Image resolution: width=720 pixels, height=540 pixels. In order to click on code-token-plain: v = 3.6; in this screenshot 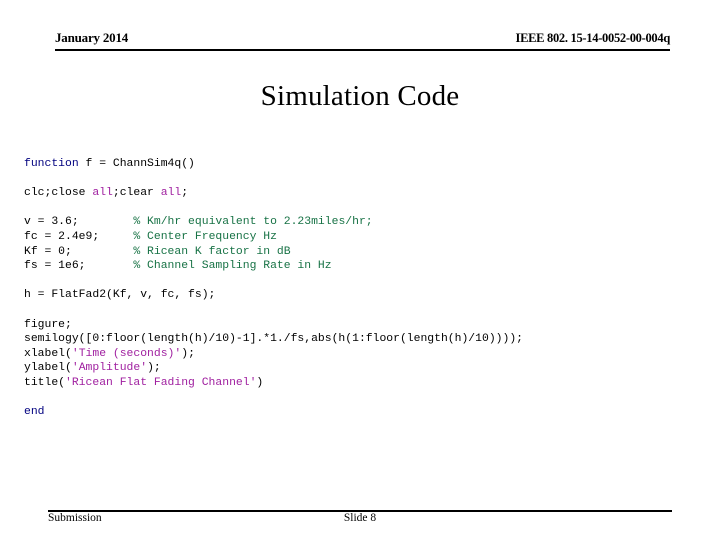, I will do `click(79, 222)`.